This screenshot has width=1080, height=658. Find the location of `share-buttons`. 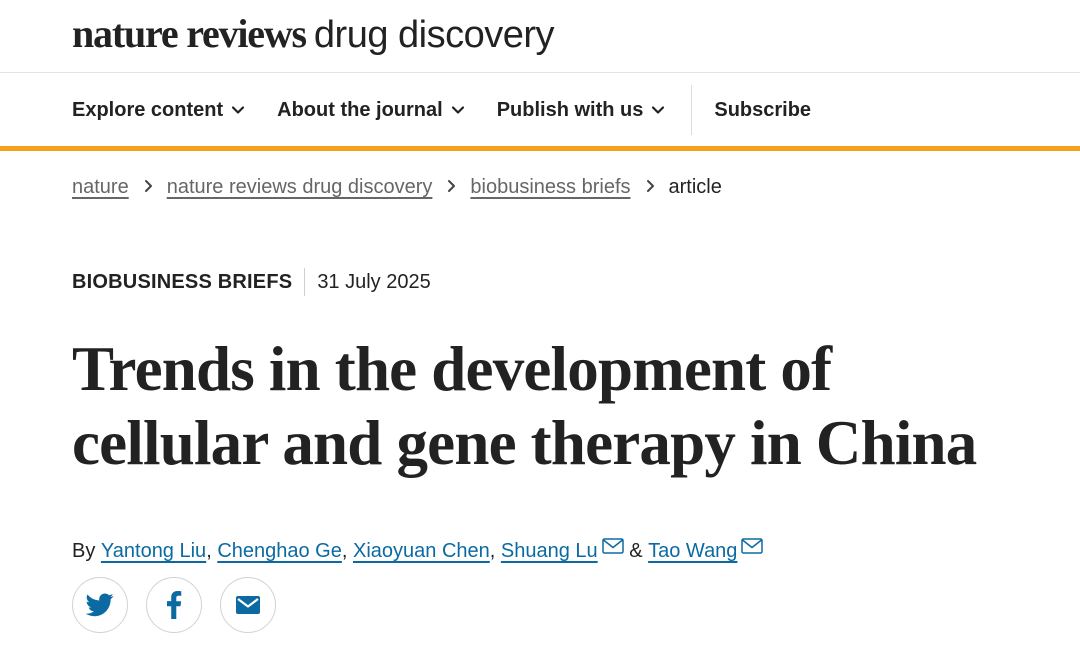

share-buttons is located at coordinates (183, 605).